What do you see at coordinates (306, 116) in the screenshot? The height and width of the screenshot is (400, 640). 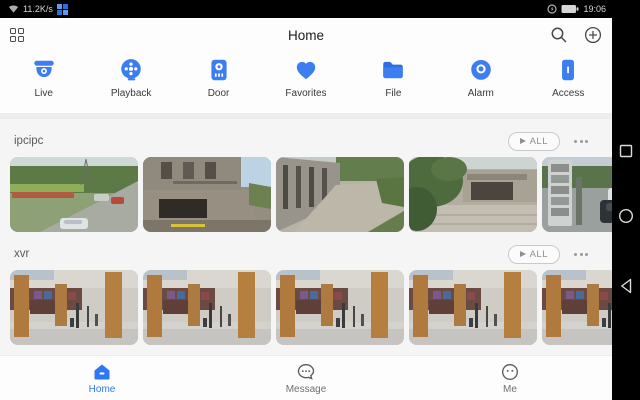 I see `section-divider` at bounding box center [306, 116].